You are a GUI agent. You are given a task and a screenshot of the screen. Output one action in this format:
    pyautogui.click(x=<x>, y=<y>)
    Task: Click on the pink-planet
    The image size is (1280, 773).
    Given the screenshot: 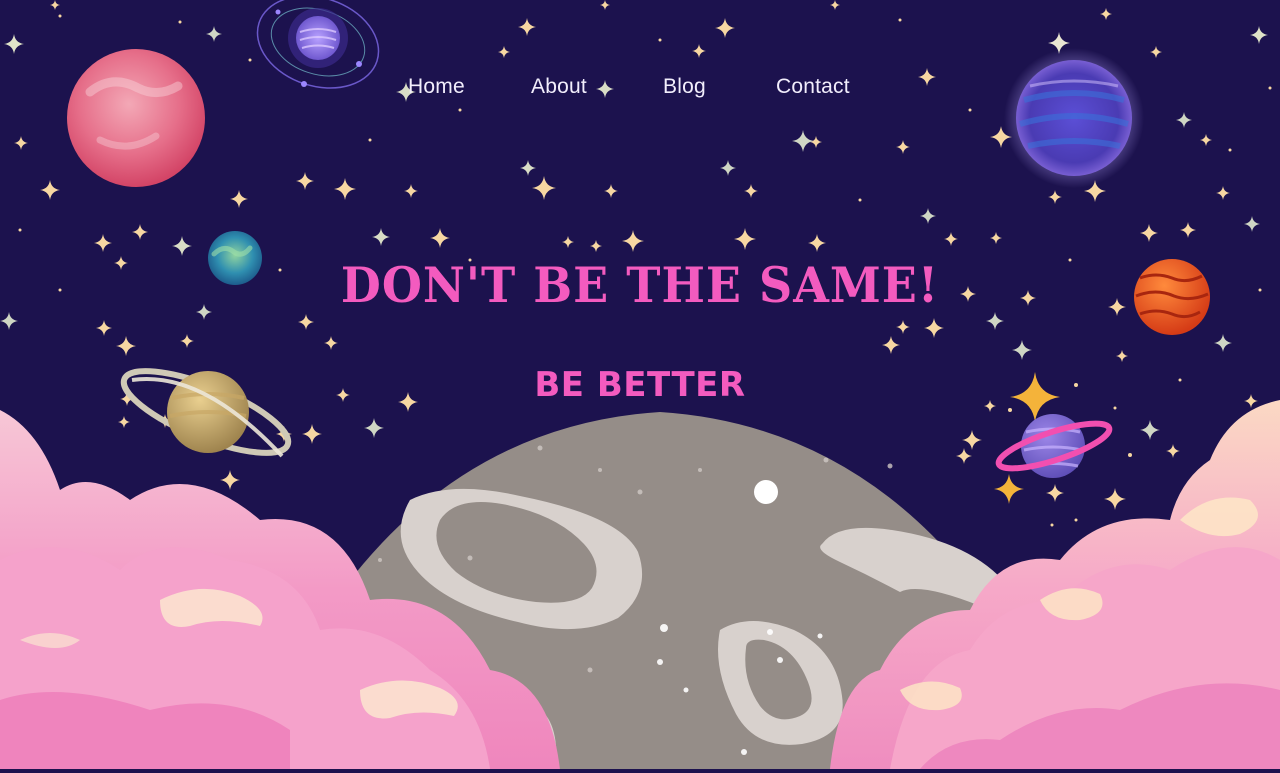 What is the action you would take?
    pyautogui.click(x=136, y=118)
    